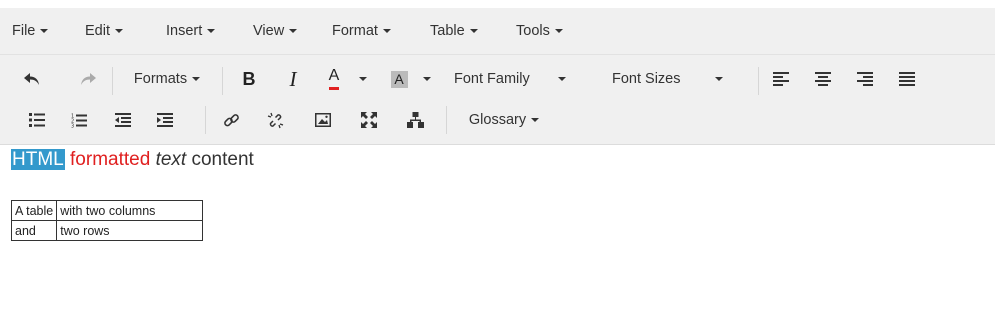  Describe the element at coordinates (104, 31) in the screenshot. I see `menu-edit: Edit` at that location.